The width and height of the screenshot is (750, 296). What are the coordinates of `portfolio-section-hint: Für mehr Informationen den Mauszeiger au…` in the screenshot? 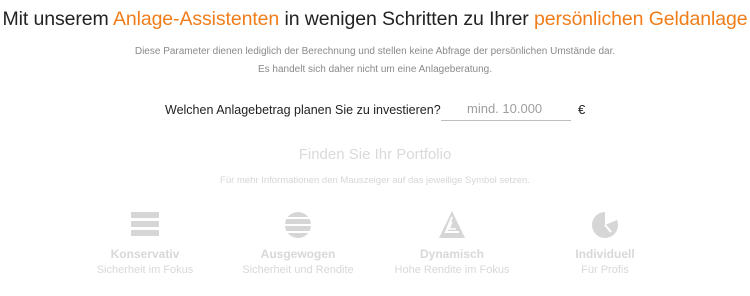 It's located at (375, 180).